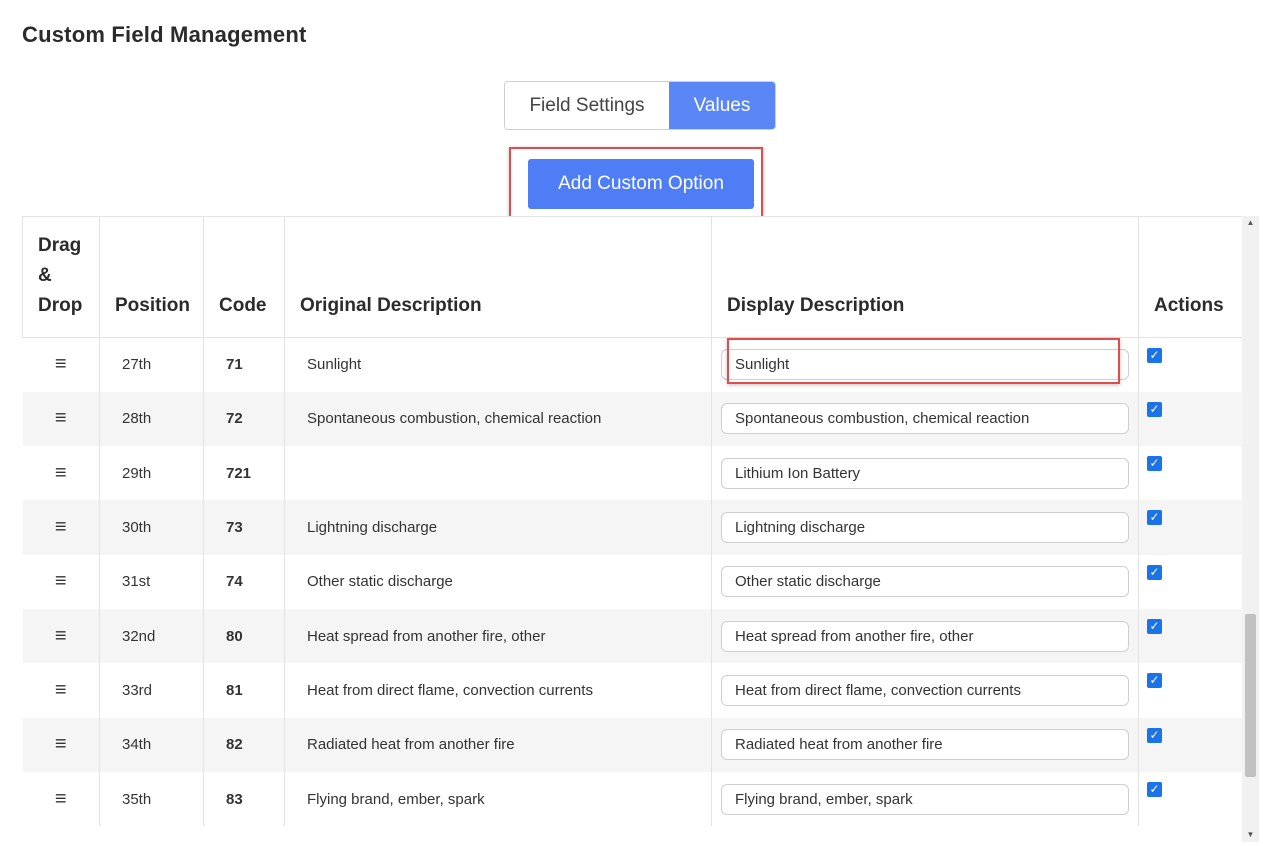 Image resolution: width=1263 pixels, height=846 pixels. What do you see at coordinates (244, 636) in the screenshot?
I see `code-cell: 80` at bounding box center [244, 636].